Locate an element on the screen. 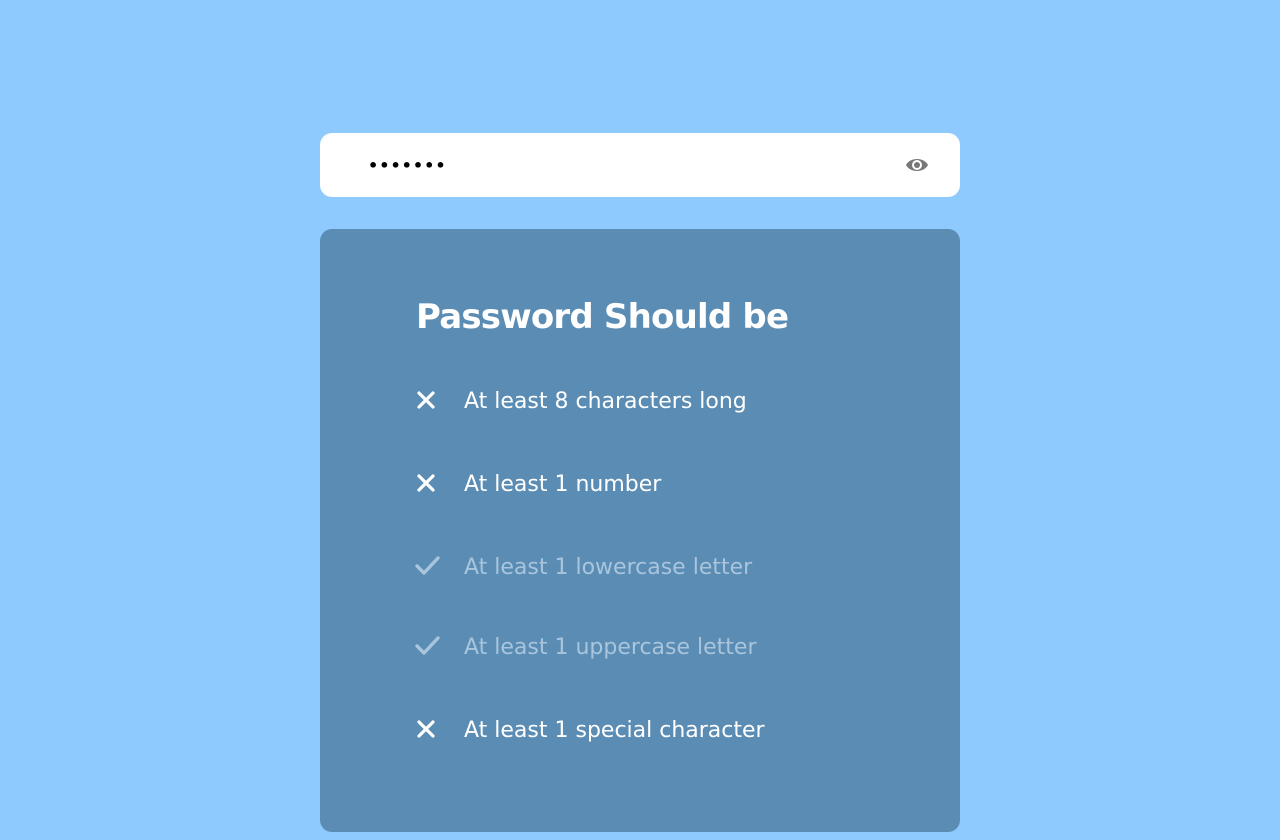 This screenshot has height=840, width=1280. requirement-number: At least 1 number is located at coordinates (674, 485).